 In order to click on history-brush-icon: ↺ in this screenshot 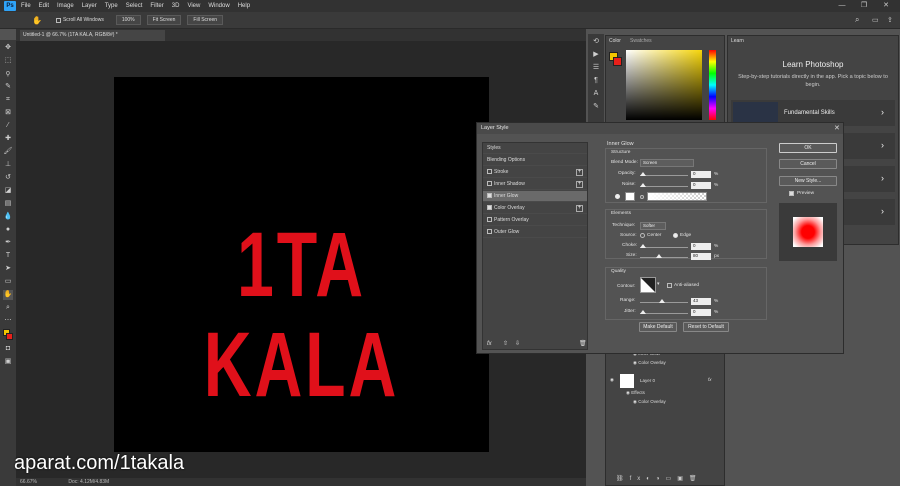, I will do `click(8, 178)`.